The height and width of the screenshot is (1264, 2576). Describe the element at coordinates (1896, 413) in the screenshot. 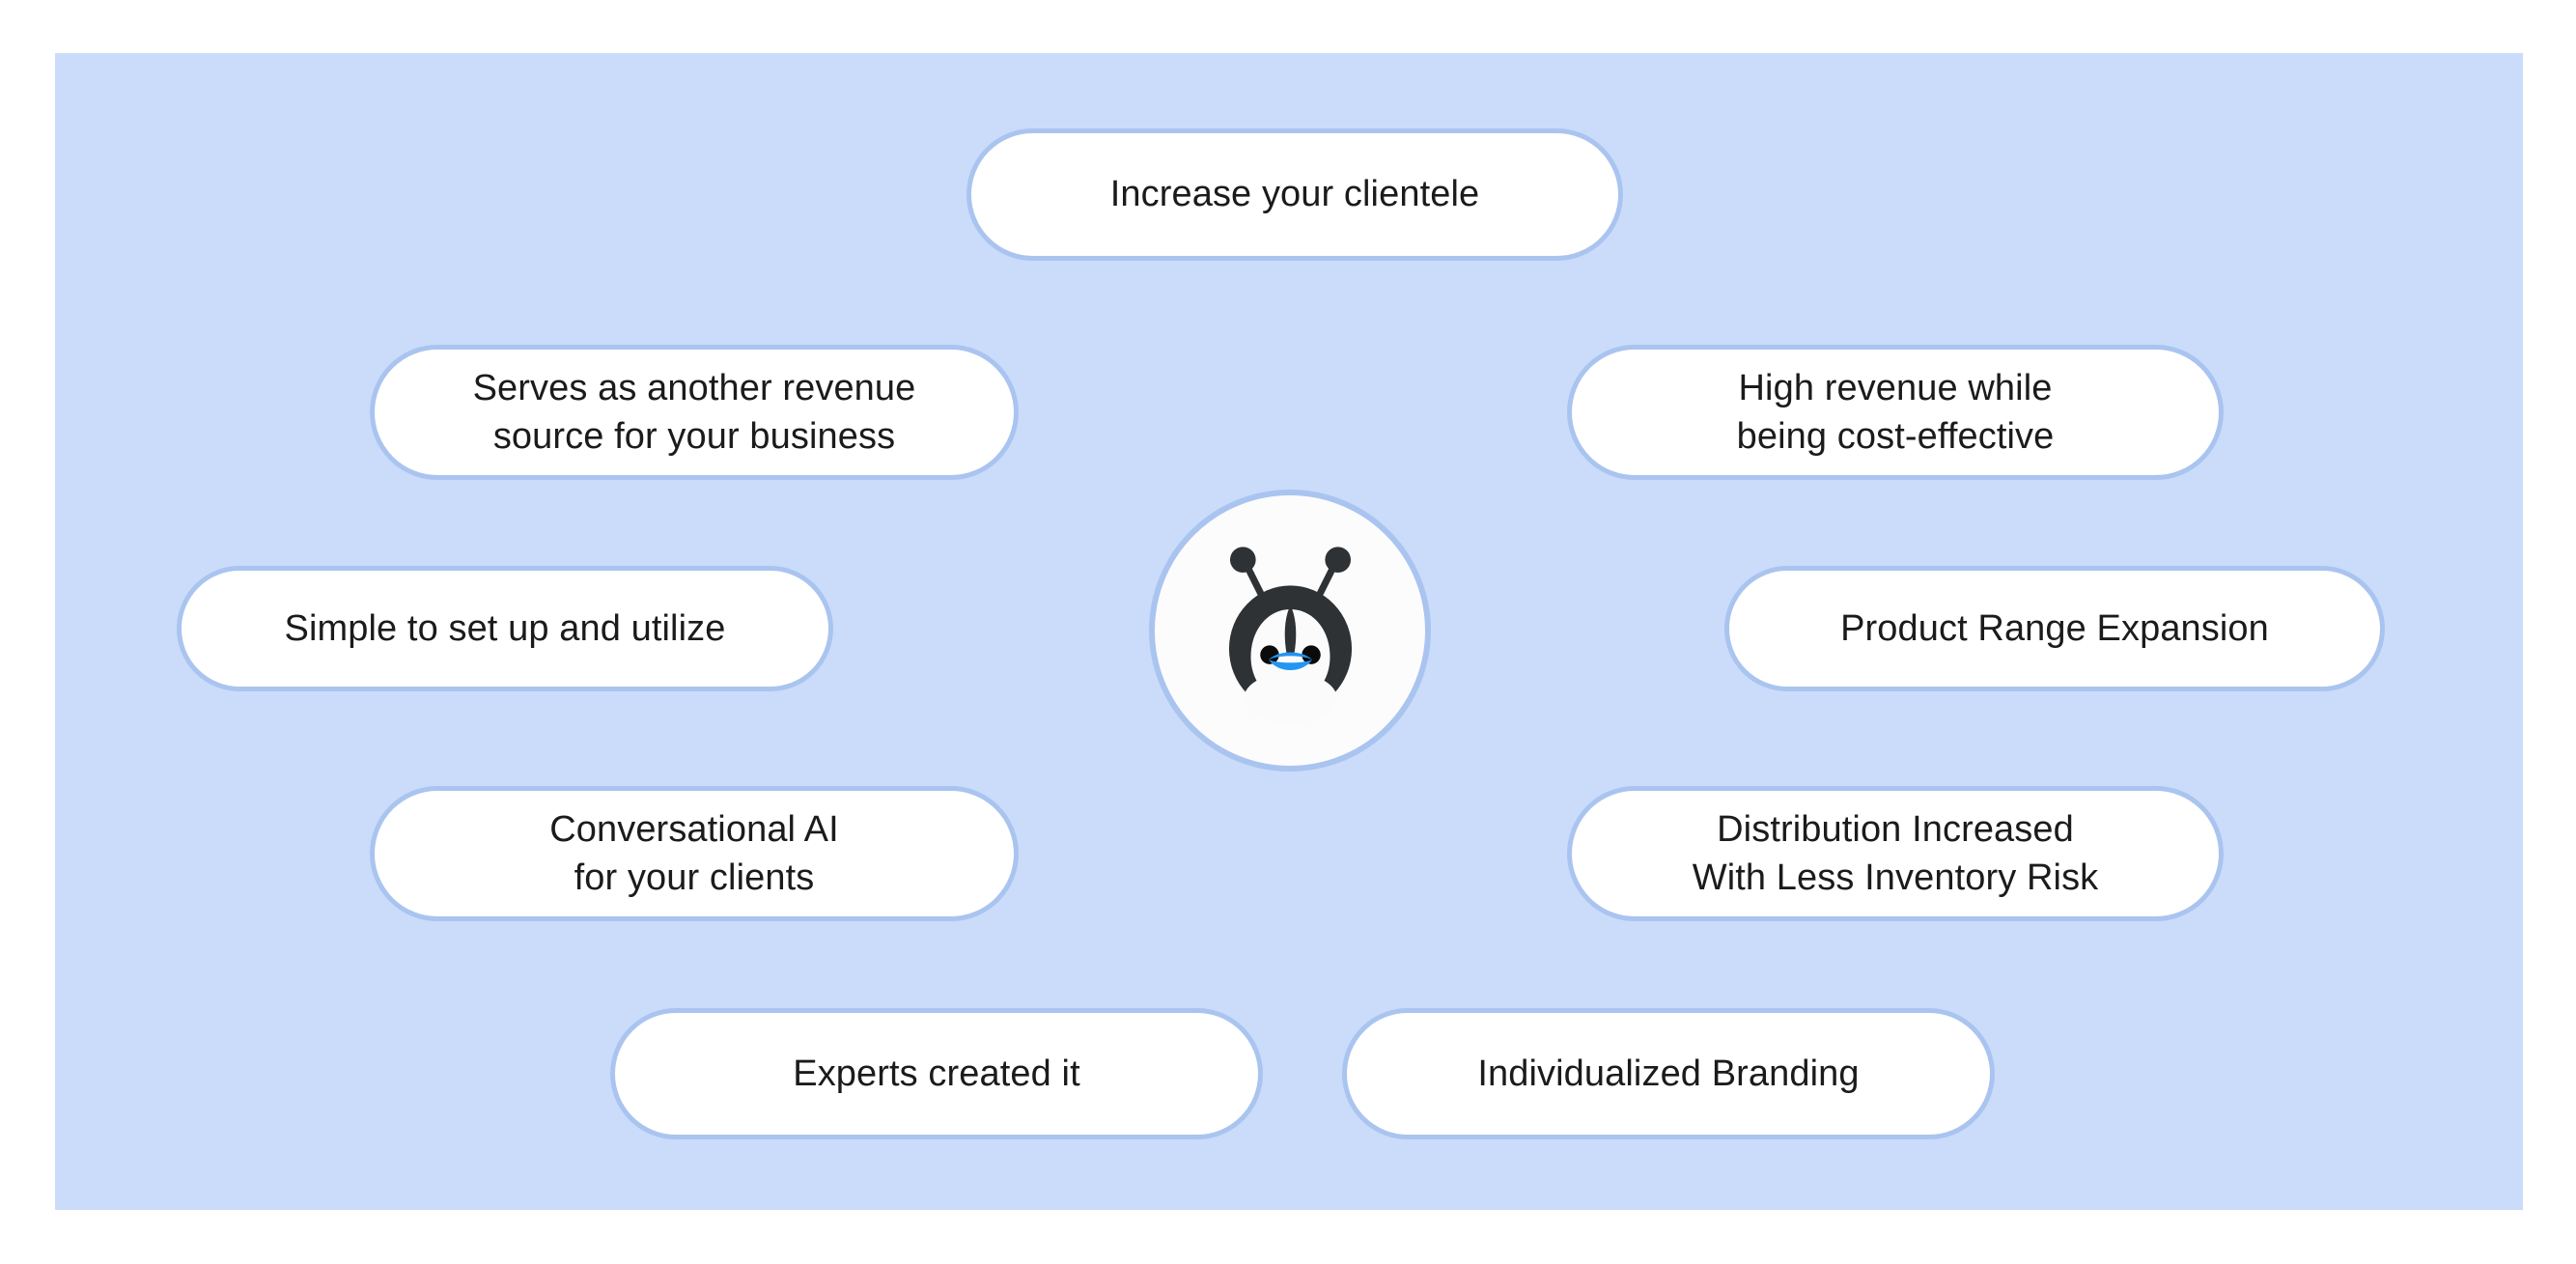

I see `benefit-pill-high-revenue-cost-effective: High revenue while being cost-effective` at that location.